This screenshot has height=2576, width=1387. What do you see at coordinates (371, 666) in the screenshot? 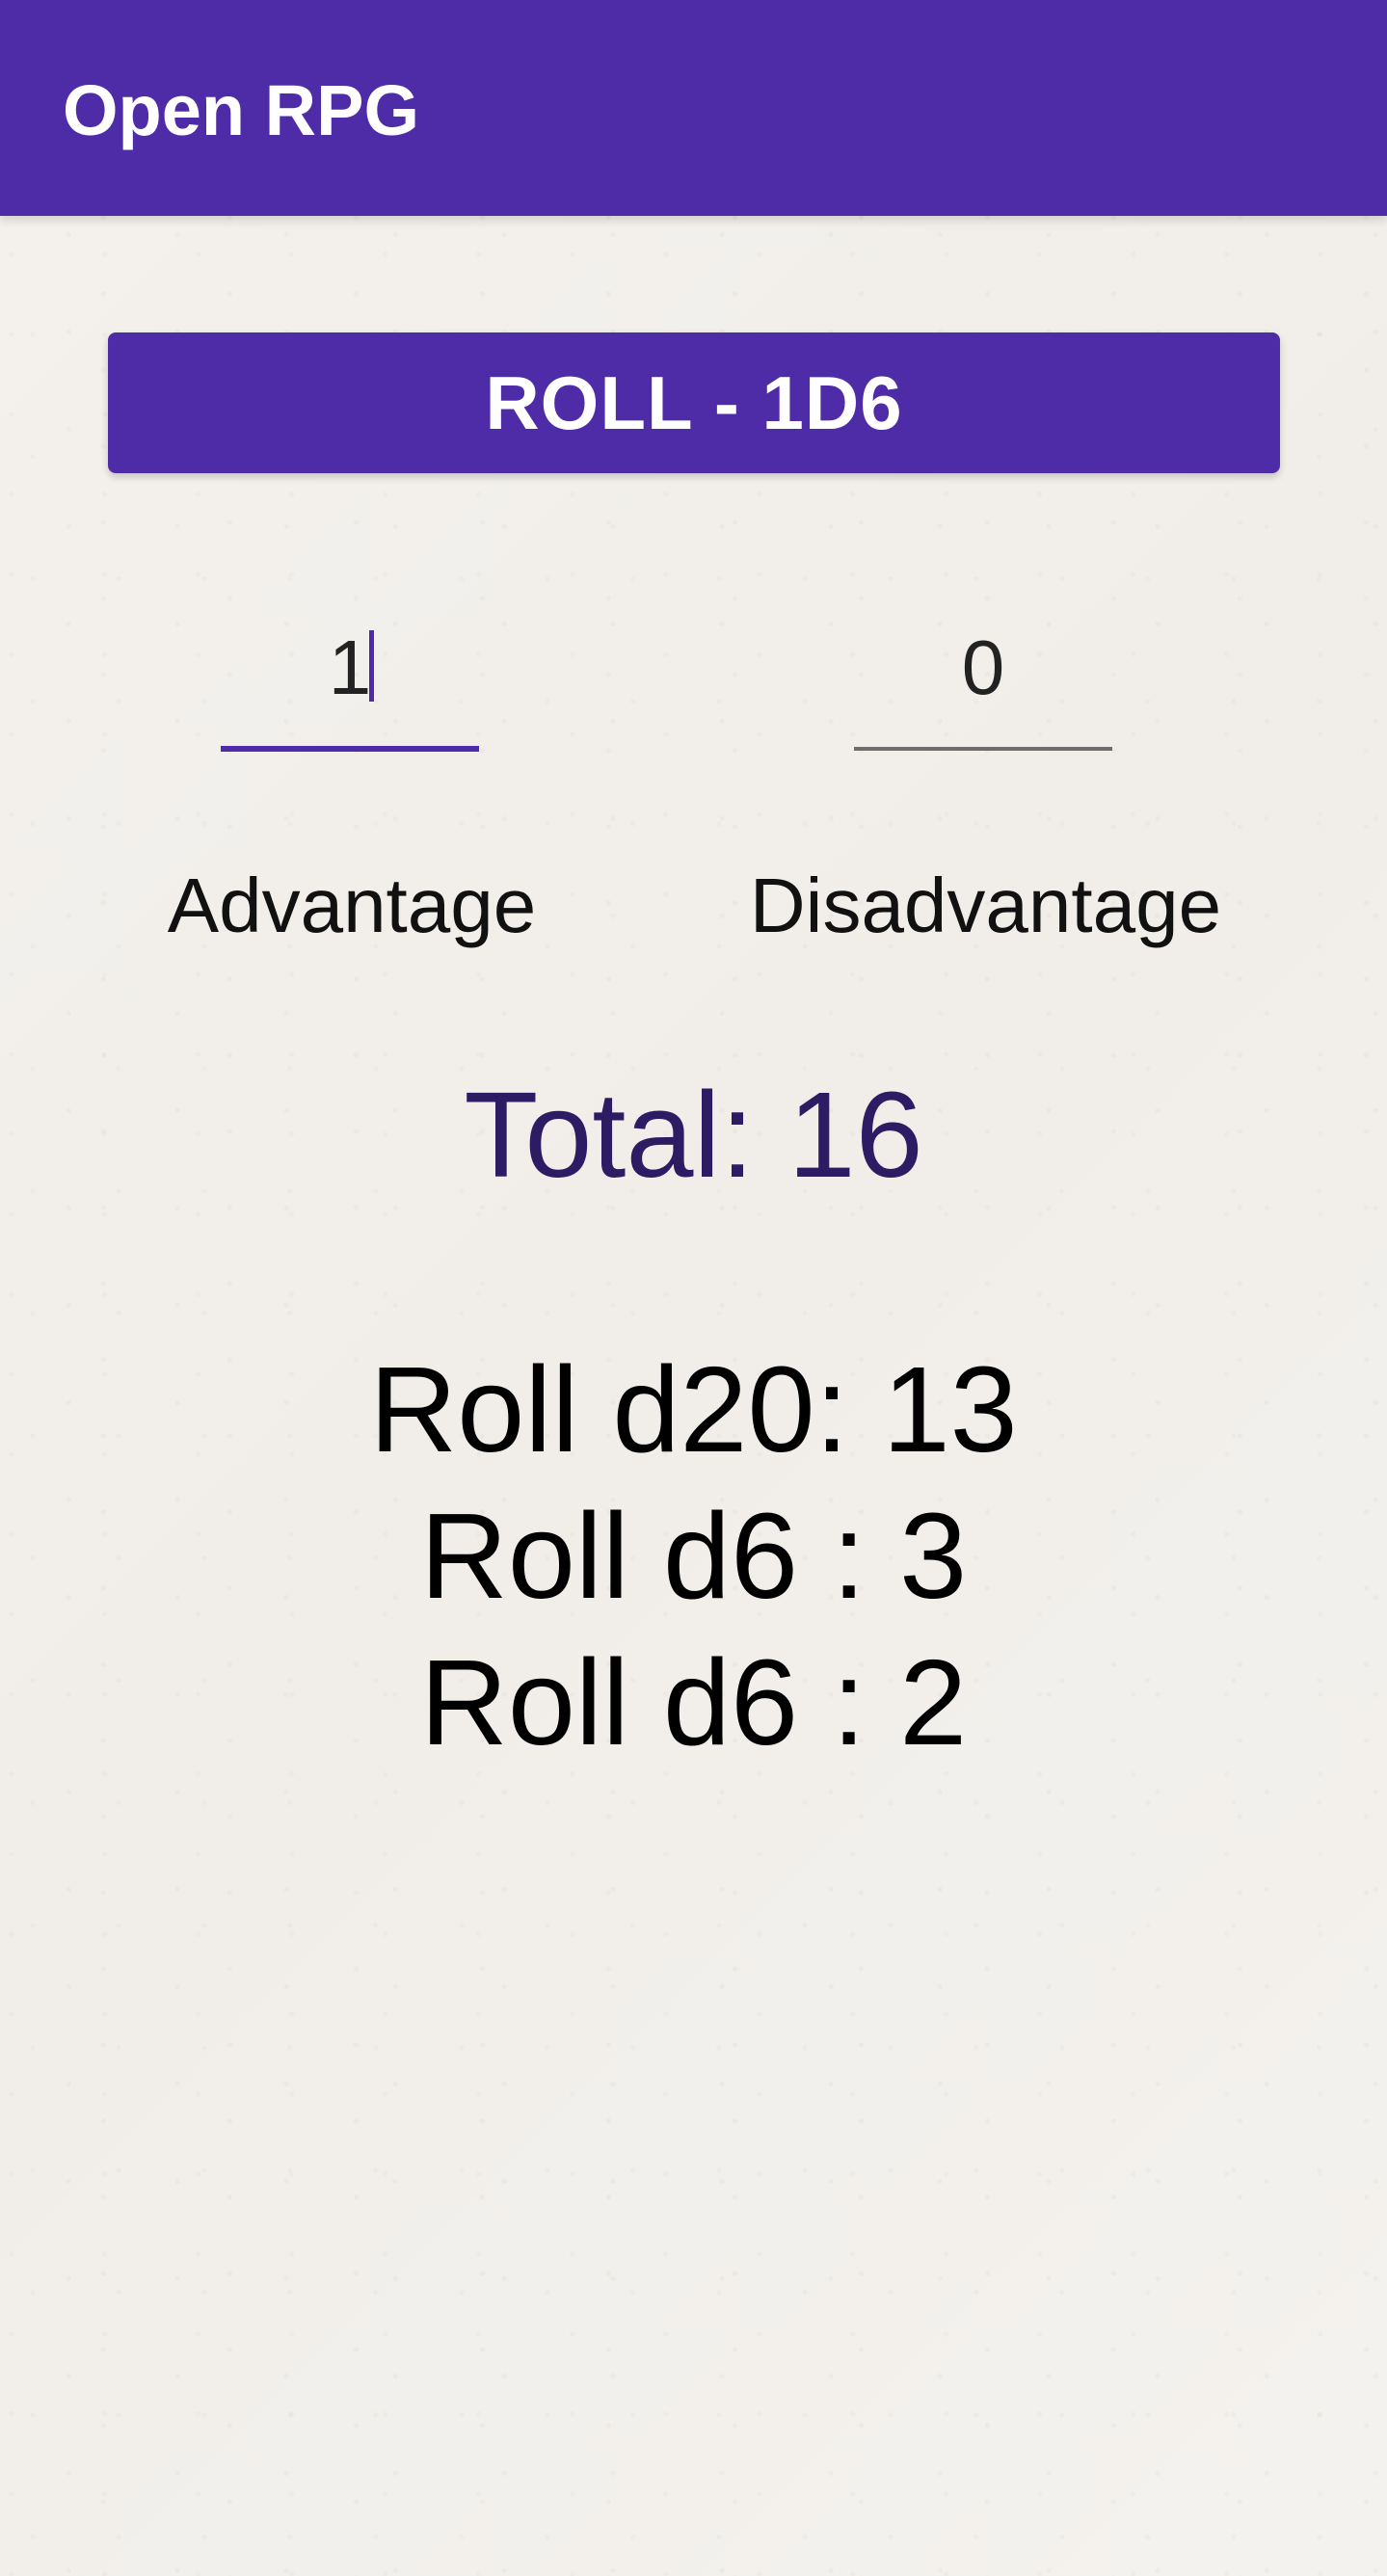
I see `text-cursor` at bounding box center [371, 666].